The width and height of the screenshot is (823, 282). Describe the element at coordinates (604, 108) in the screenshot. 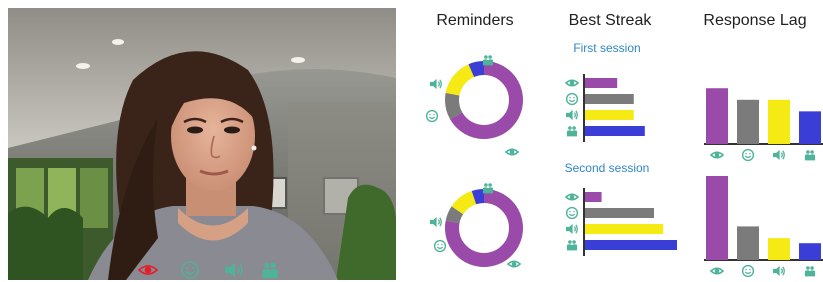

I see `best-streak-first-bars` at that location.